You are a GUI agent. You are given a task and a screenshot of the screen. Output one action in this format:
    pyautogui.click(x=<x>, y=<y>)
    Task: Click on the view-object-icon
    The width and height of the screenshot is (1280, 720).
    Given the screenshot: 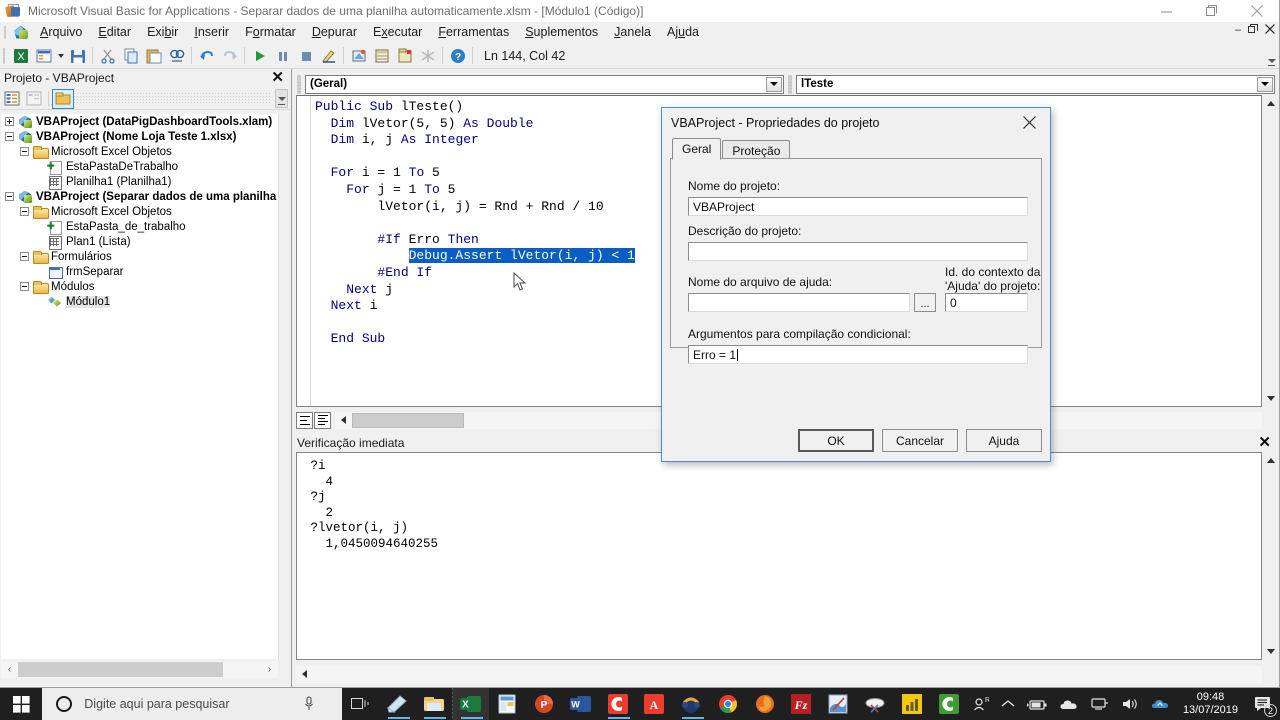 What is the action you would take?
    pyautogui.click(x=34, y=99)
    